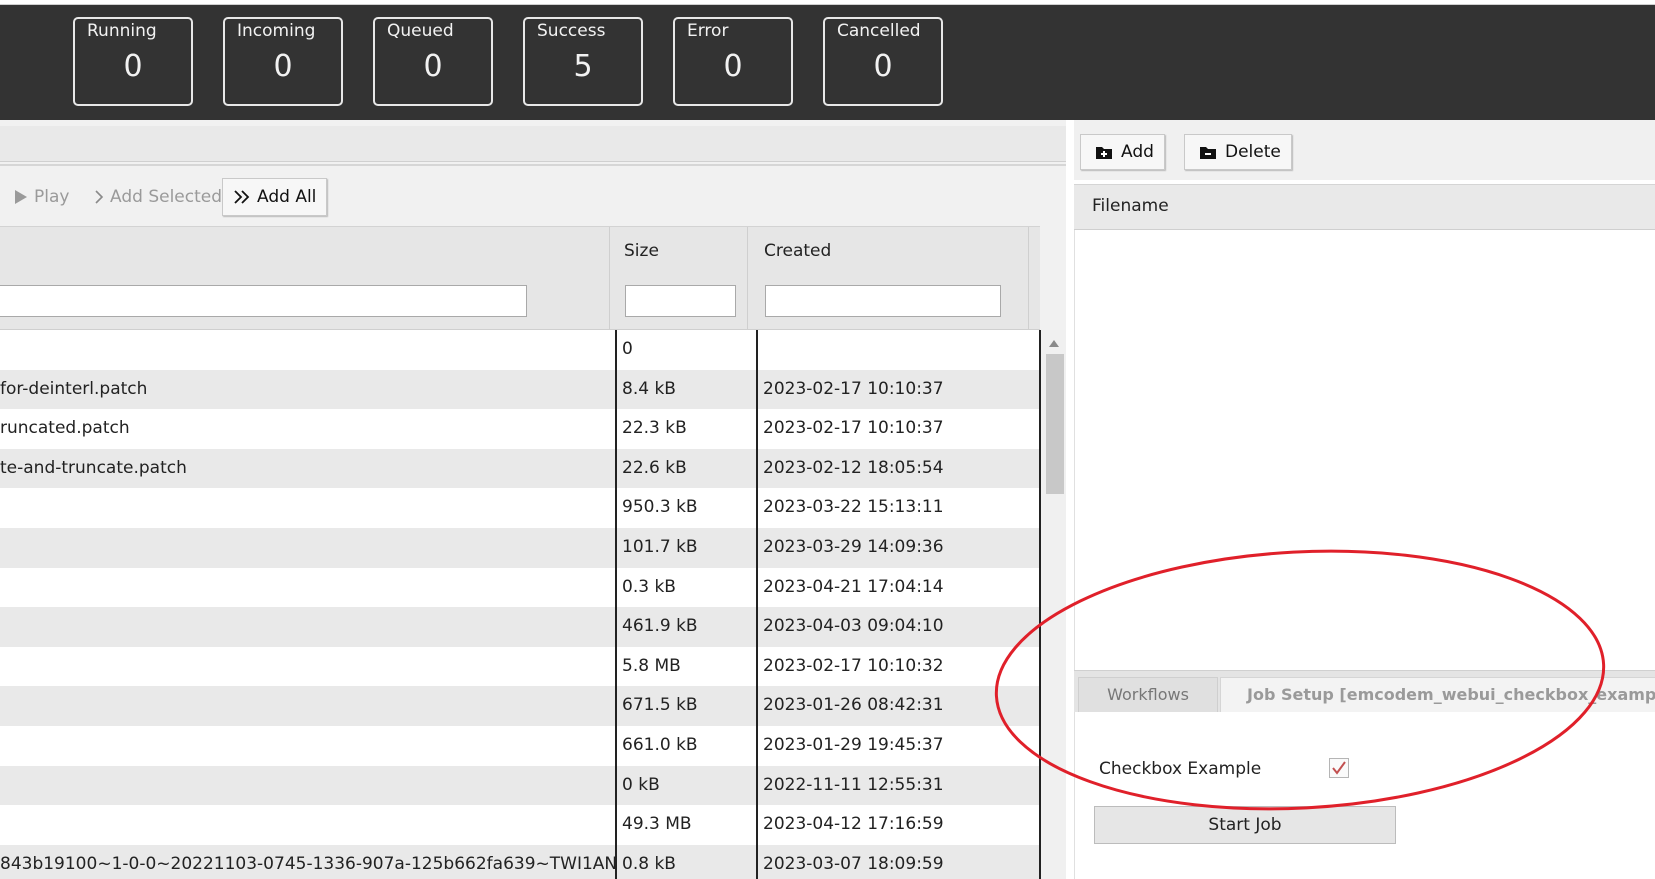  Describe the element at coordinates (660, 626) in the screenshot. I see `file-size: 461.9 kB` at that location.